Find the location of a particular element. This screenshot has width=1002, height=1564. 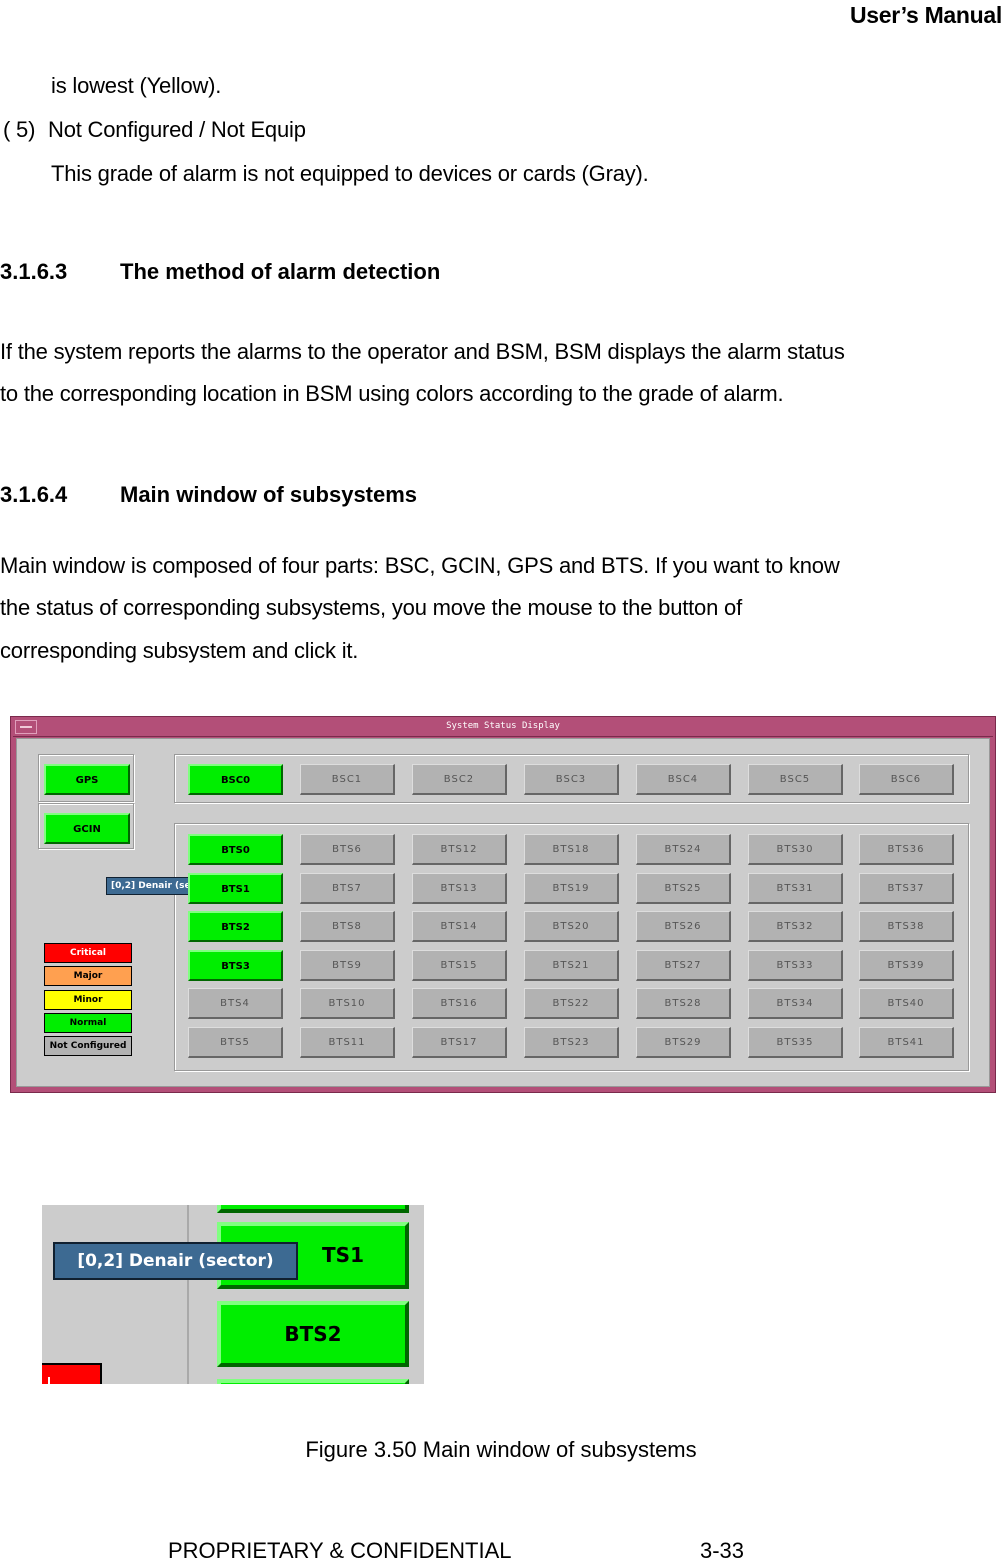

section-number: 3.1.6.3 is located at coordinates (34, 271).